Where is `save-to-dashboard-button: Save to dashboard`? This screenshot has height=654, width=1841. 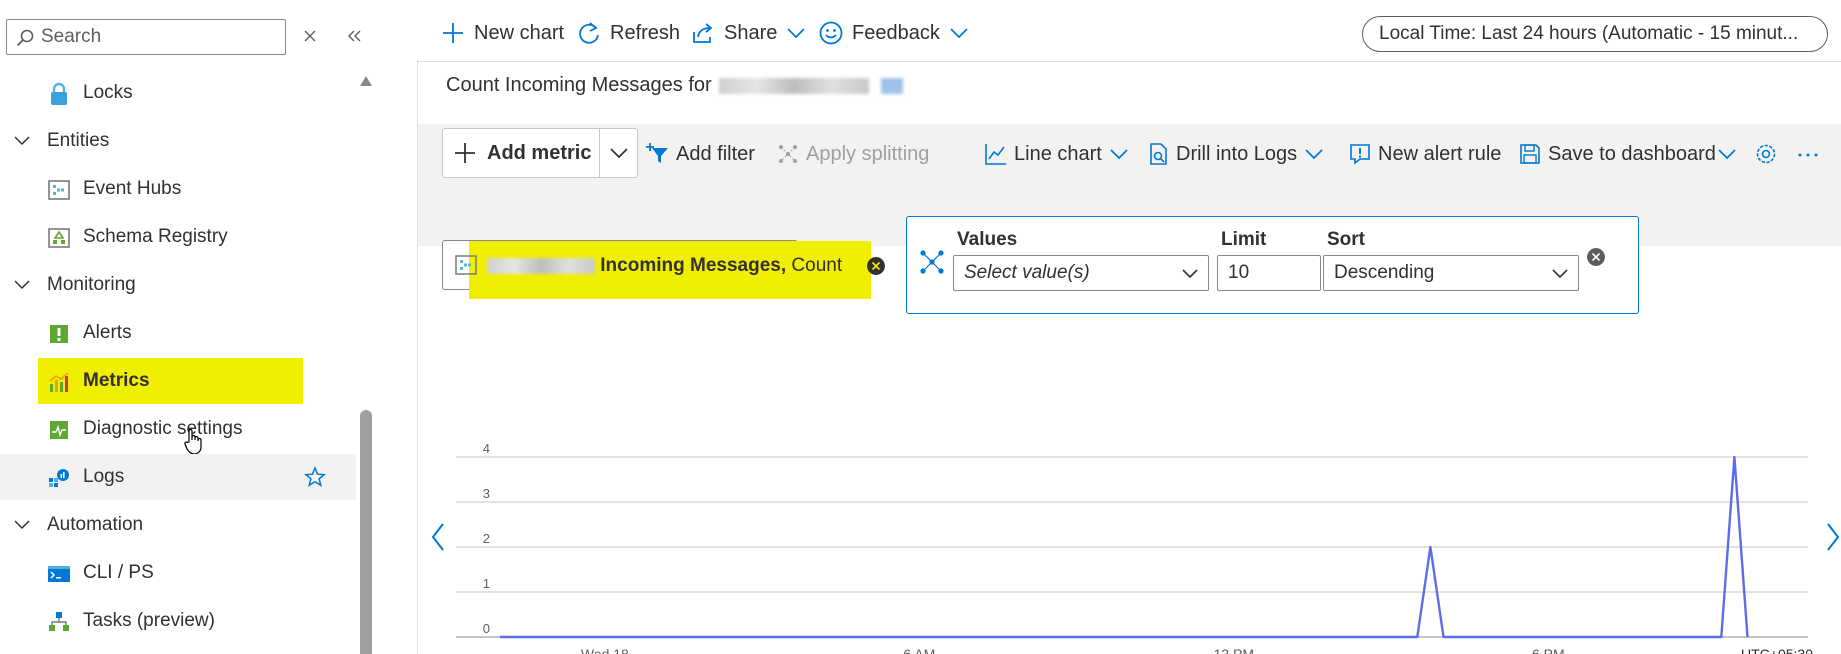 save-to-dashboard-button: Save to dashboard is located at coordinates (1628, 154).